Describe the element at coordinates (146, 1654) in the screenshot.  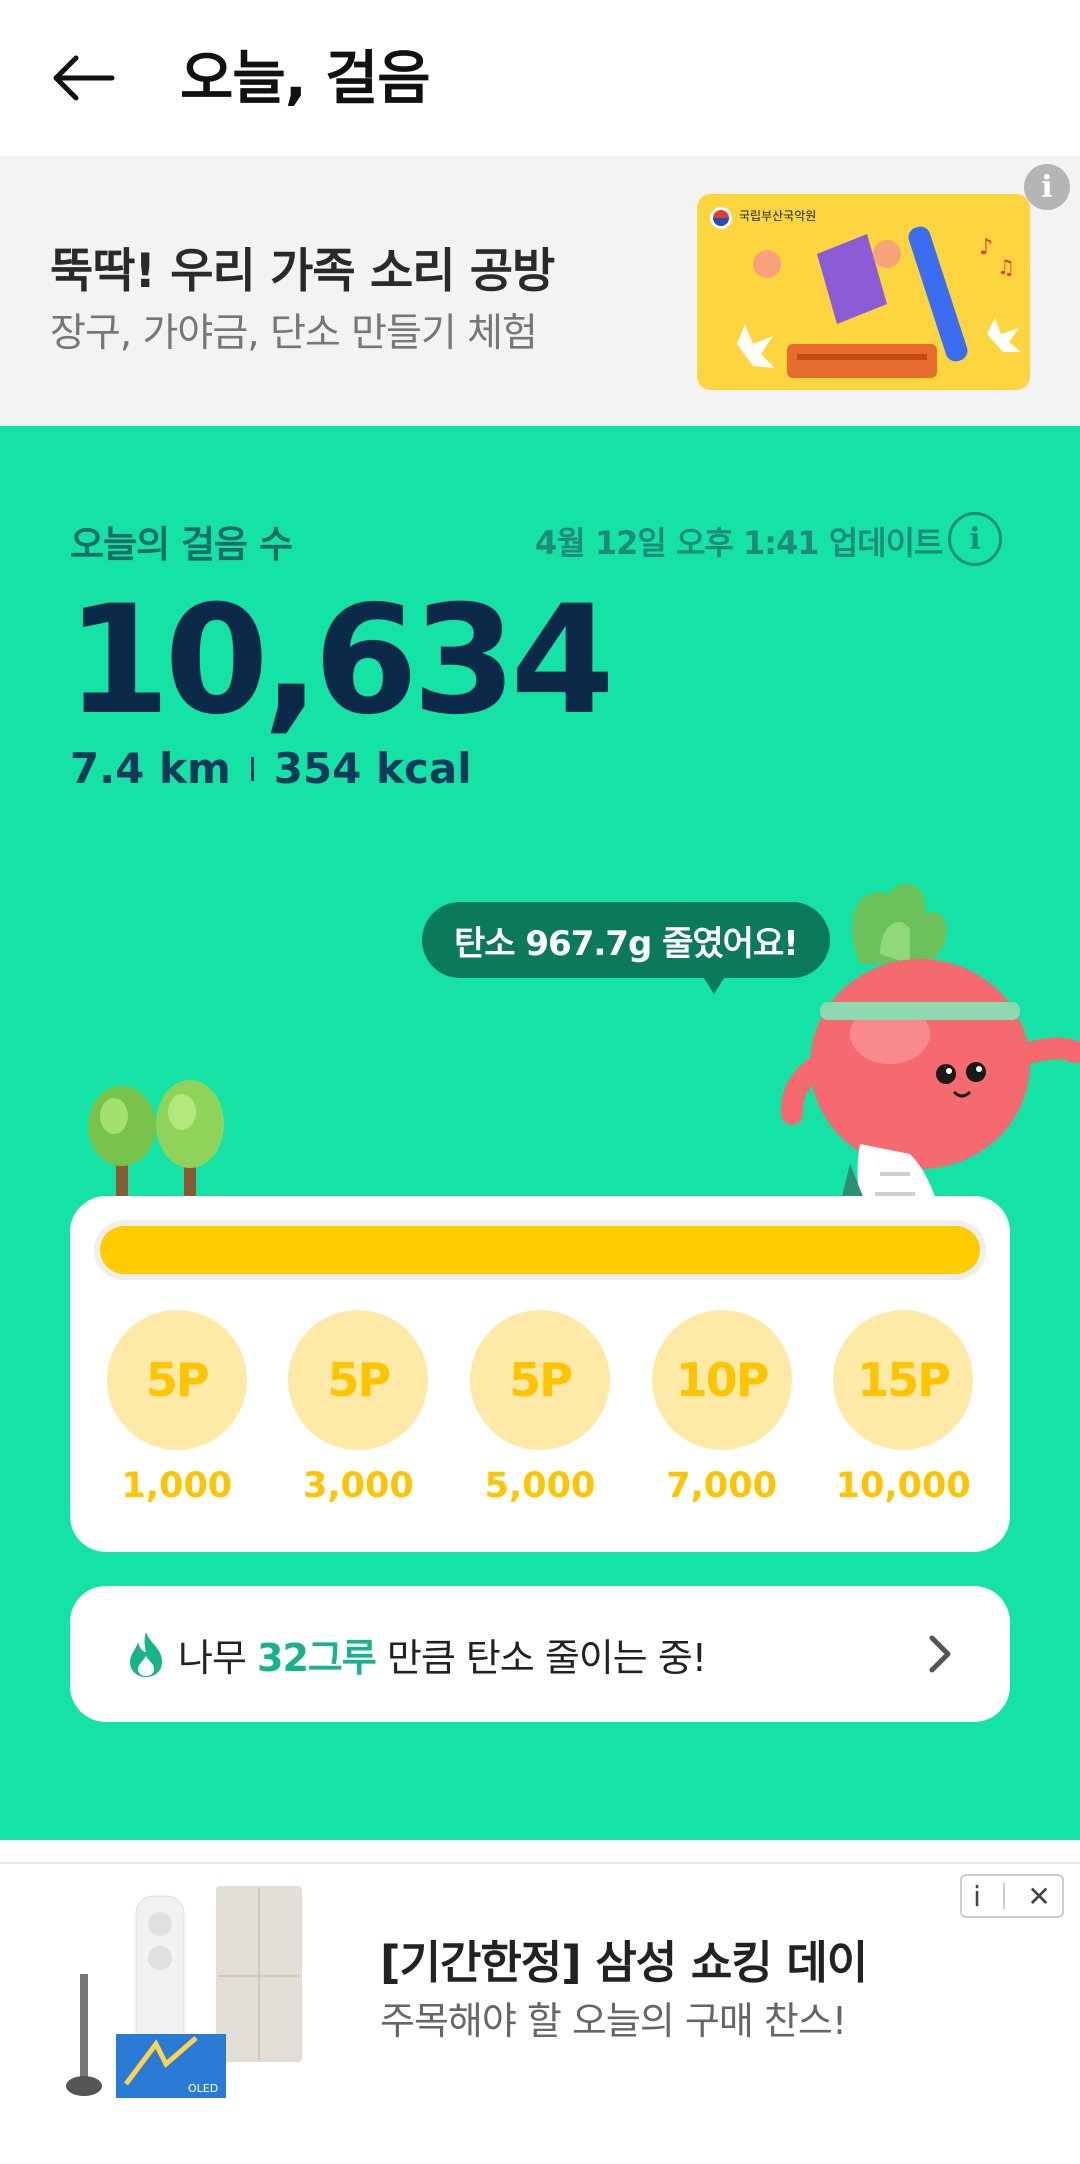
I see `flame-icon` at that location.